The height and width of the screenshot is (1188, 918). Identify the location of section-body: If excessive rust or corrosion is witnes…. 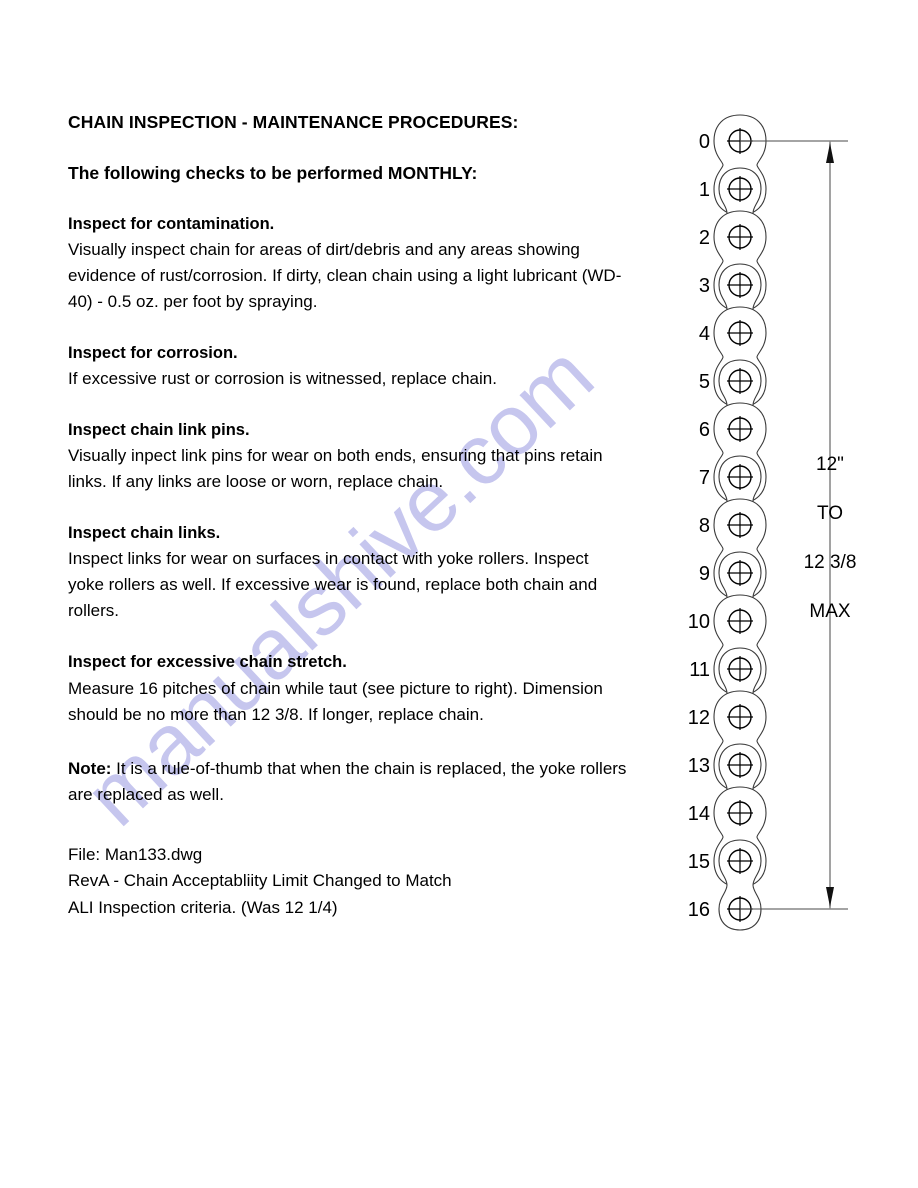
(282, 379).